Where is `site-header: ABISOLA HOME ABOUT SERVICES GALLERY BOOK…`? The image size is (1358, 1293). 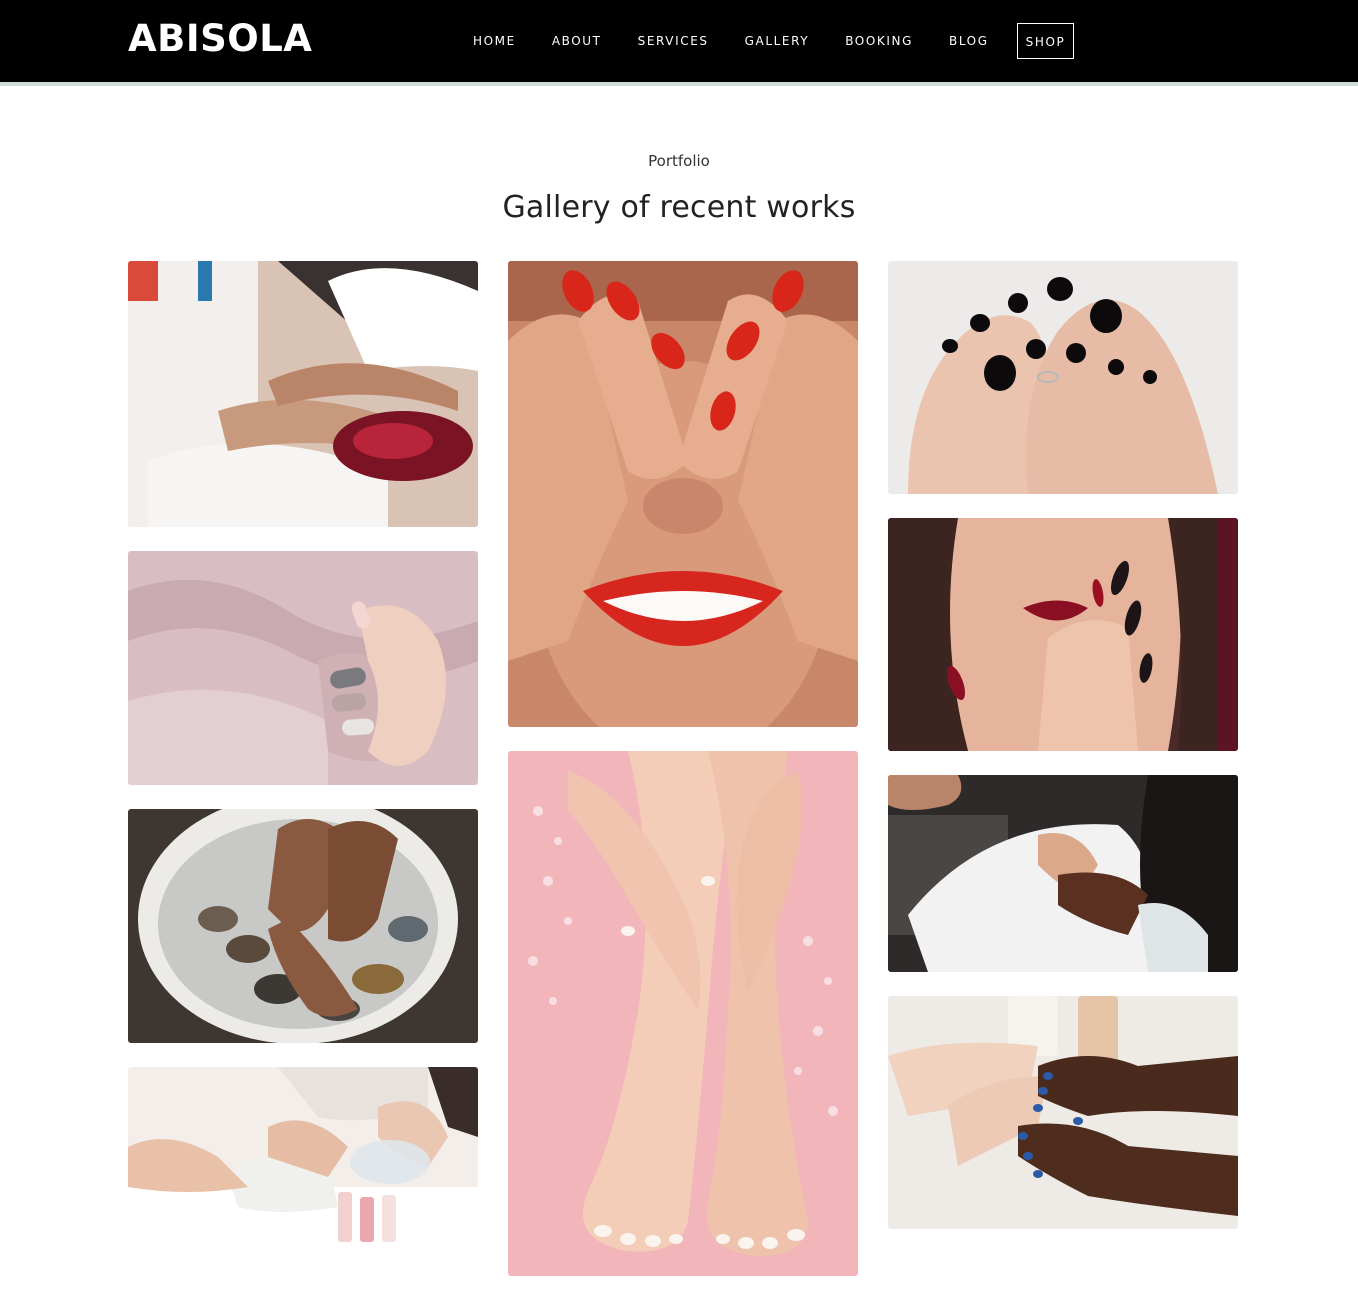 site-header: ABISOLA HOME ABOUT SERVICES GALLERY BOOK… is located at coordinates (679, 41).